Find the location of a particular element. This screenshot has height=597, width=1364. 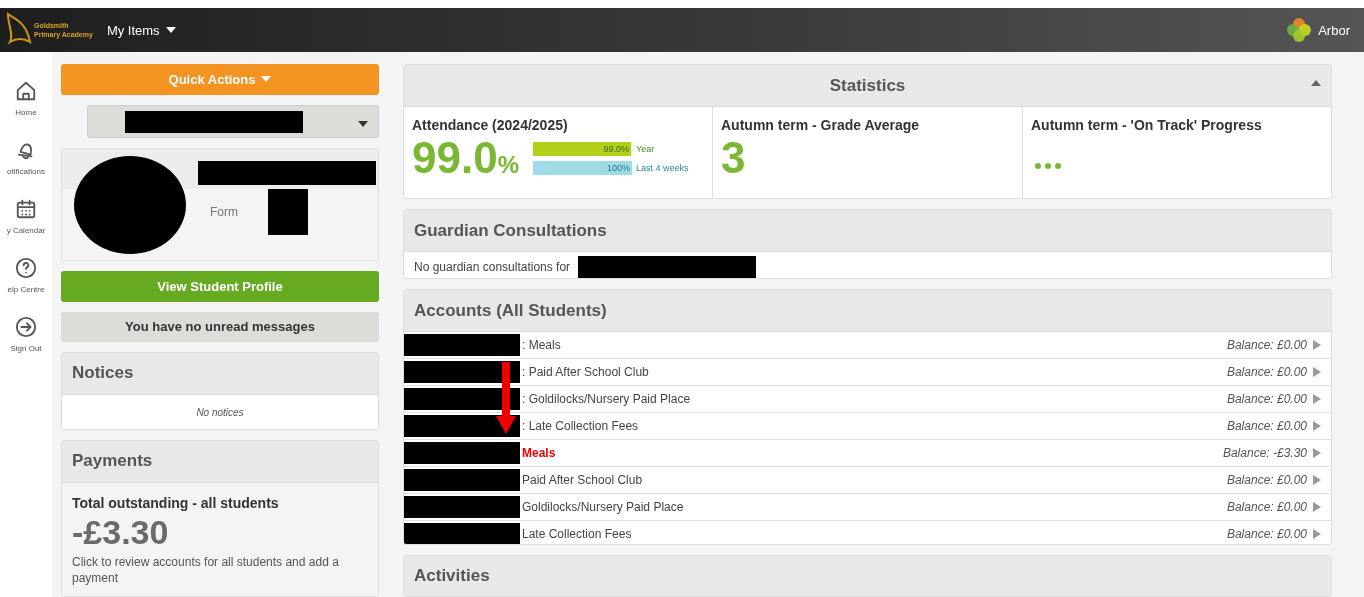

account-row: Meals Balance: -£3.30 is located at coordinates (867, 454).